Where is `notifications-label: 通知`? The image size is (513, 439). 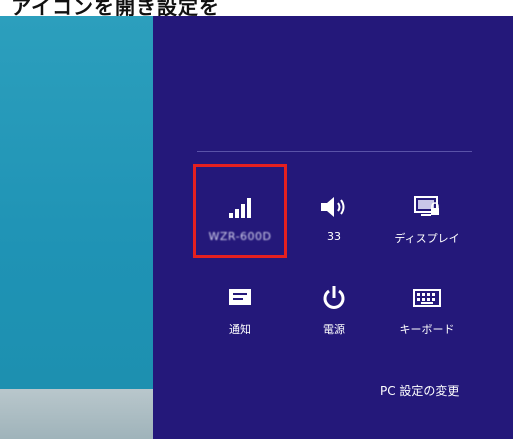
notifications-label: 通知 is located at coordinates (240, 329).